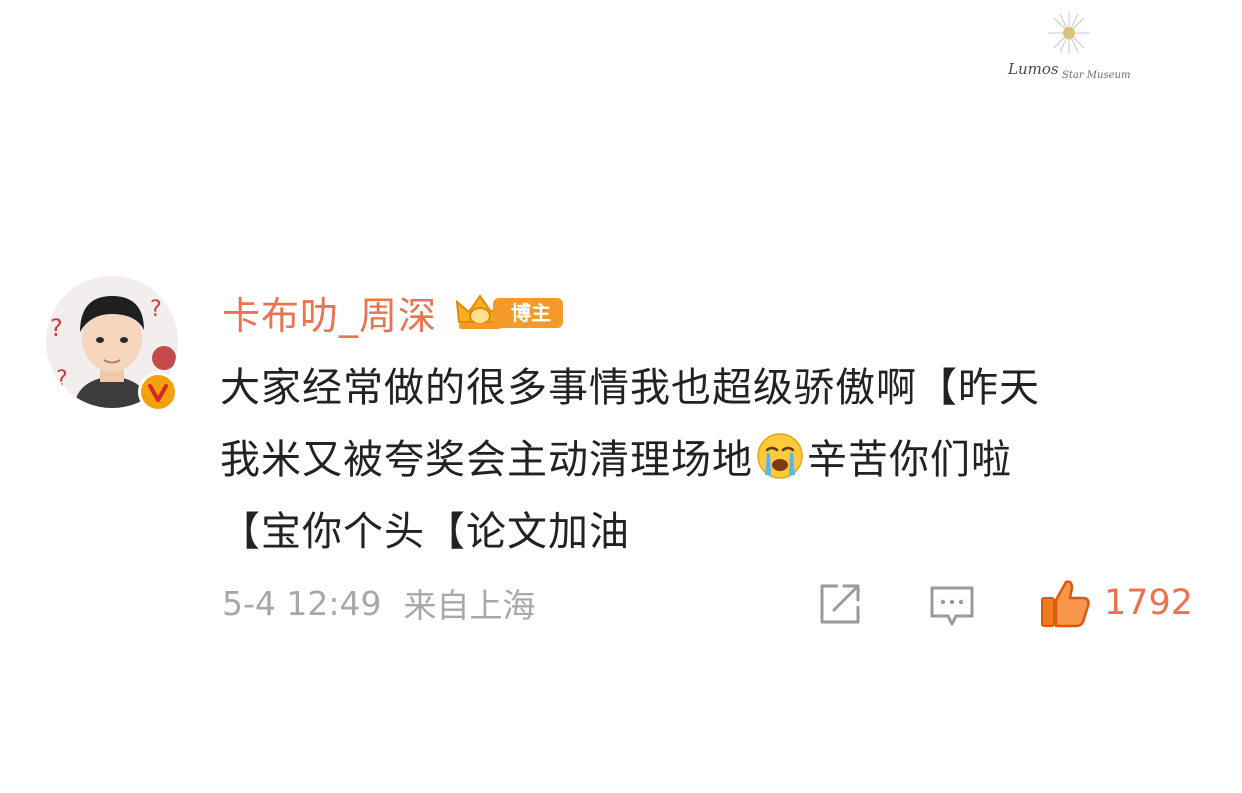 The image size is (1242, 793). What do you see at coordinates (952, 606) in the screenshot?
I see `reply-icon` at bounding box center [952, 606].